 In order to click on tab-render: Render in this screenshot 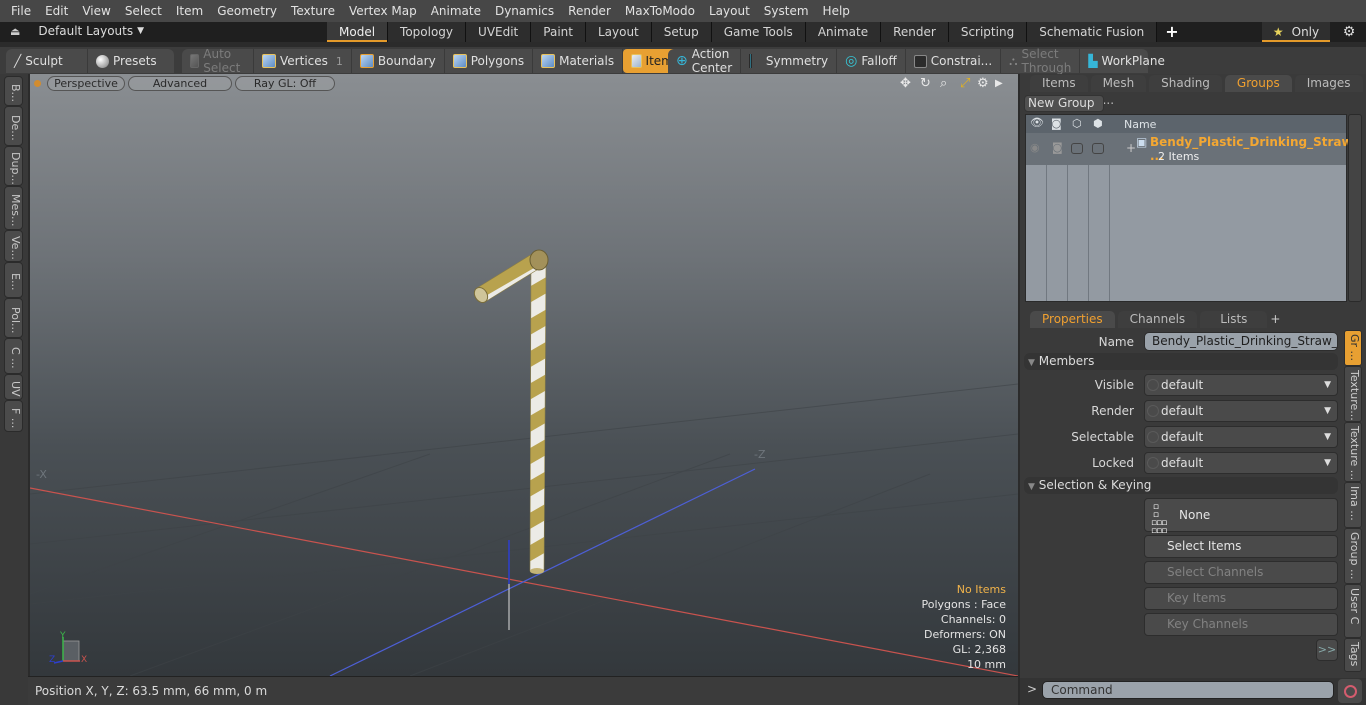, I will do `click(915, 32)`.